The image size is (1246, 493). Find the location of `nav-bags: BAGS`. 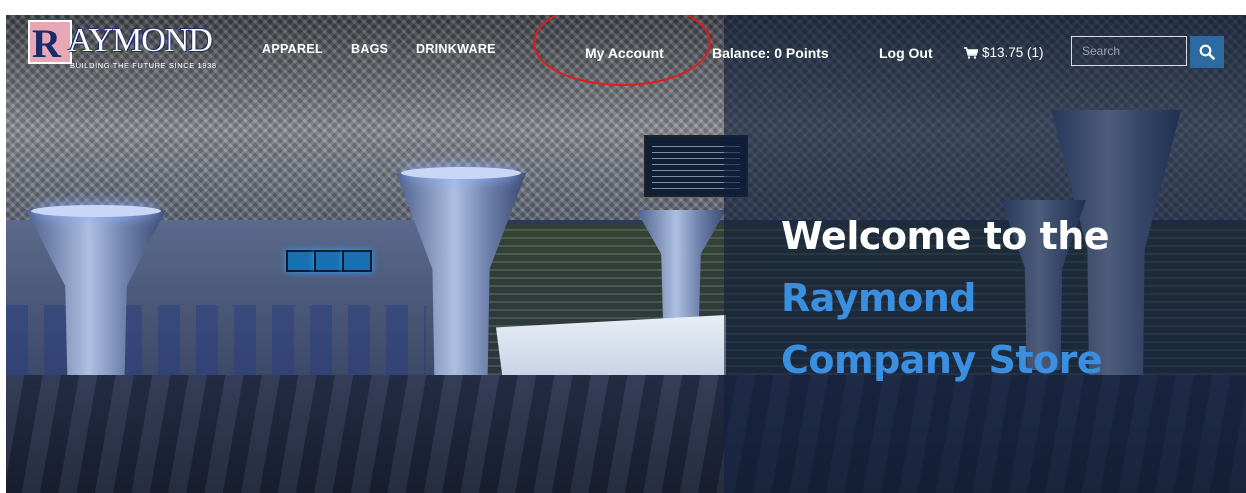

nav-bags: BAGS is located at coordinates (369, 49).